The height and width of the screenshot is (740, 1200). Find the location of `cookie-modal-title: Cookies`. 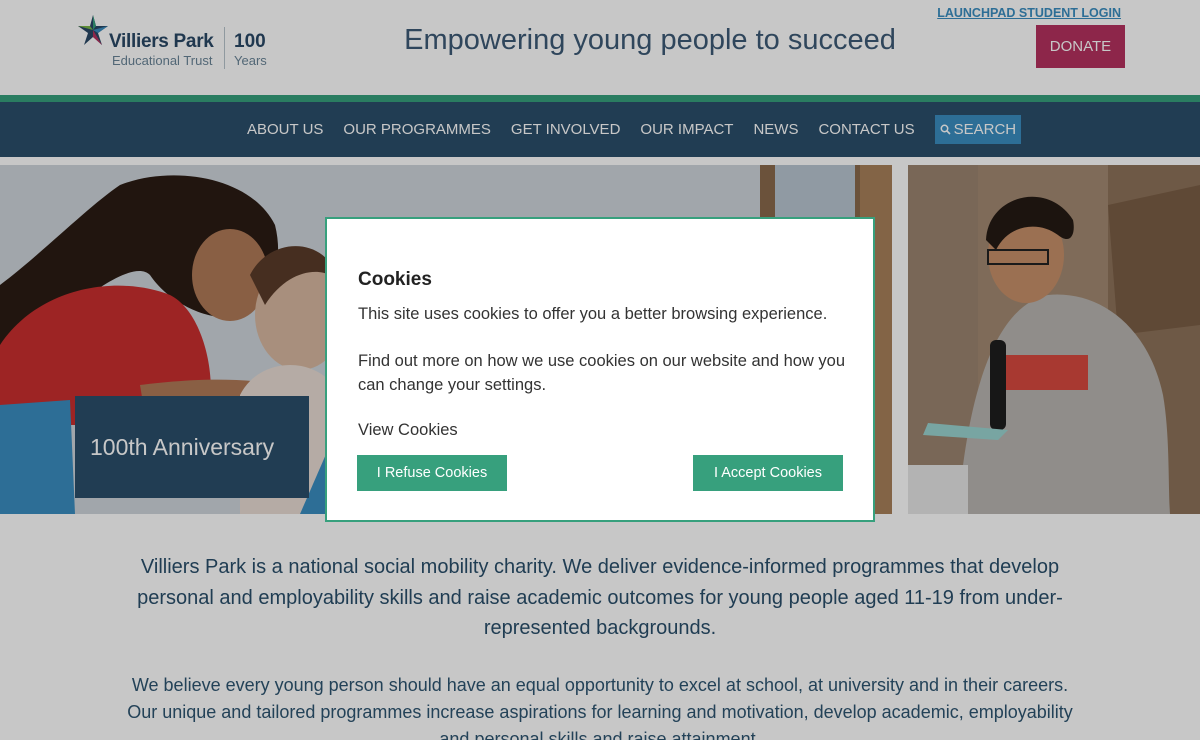

cookie-modal-title: Cookies is located at coordinates (395, 279).